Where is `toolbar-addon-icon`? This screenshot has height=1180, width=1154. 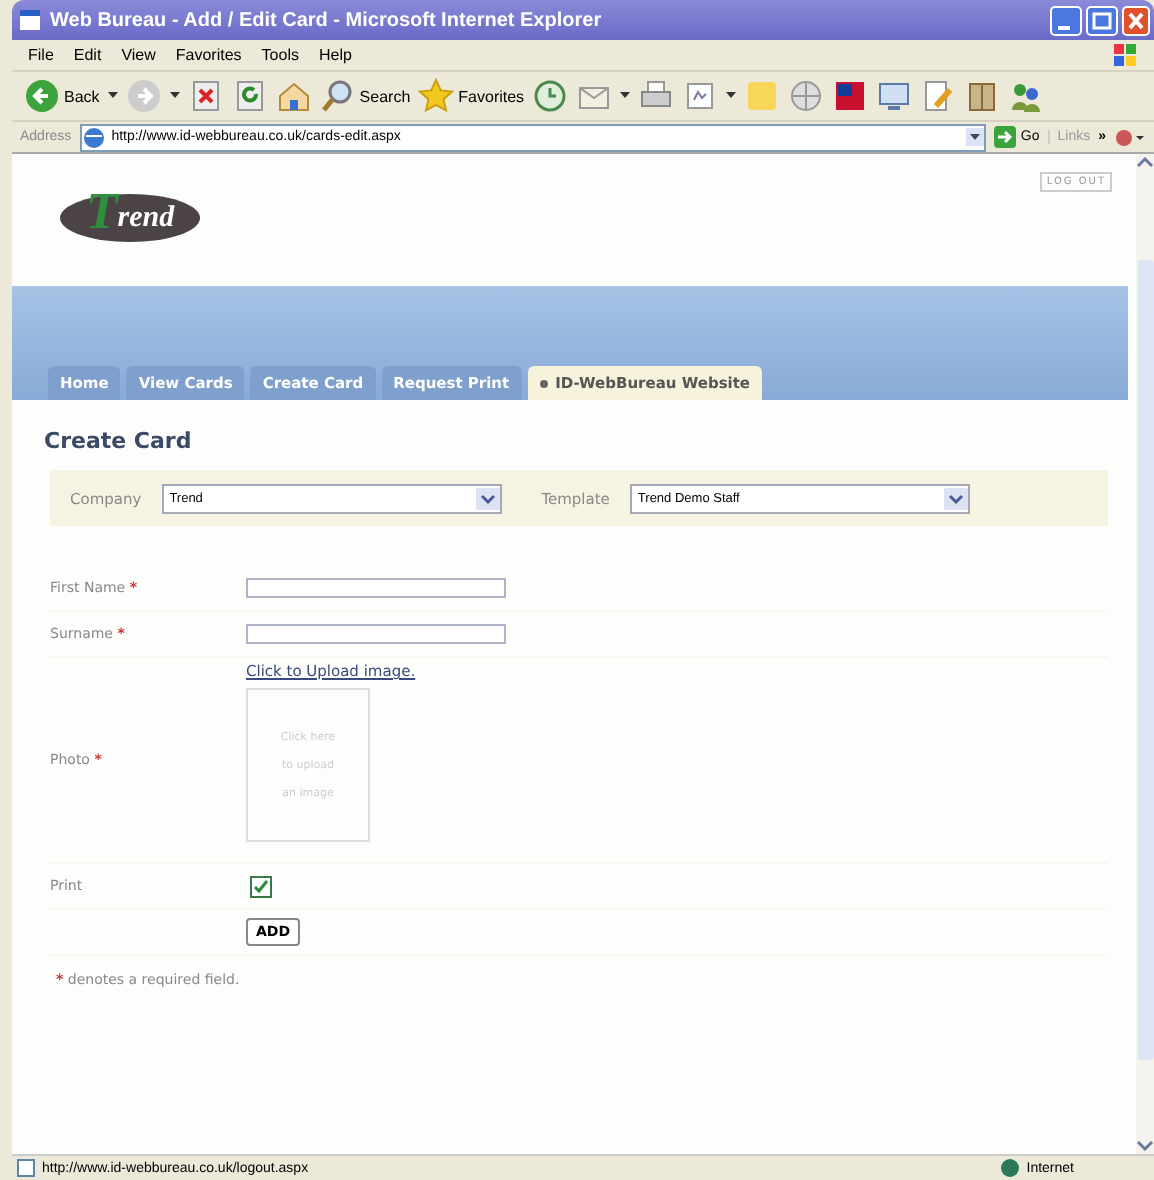
toolbar-addon-icon is located at coordinates (1130, 137).